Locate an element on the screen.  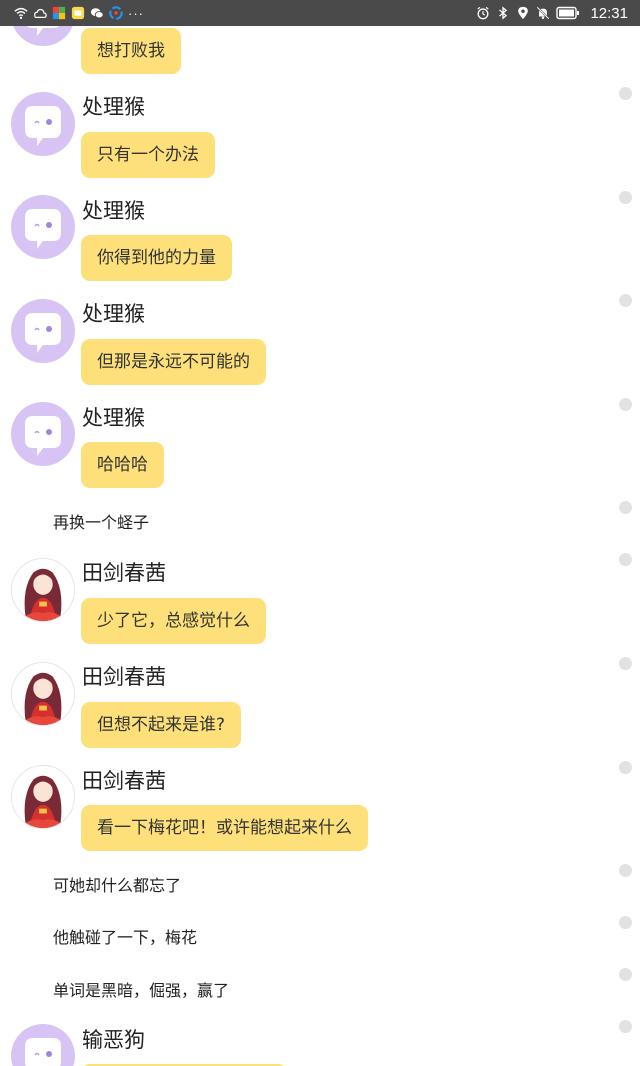
narration-text: 他触碰了一下，梅花 is located at coordinates (125, 937).